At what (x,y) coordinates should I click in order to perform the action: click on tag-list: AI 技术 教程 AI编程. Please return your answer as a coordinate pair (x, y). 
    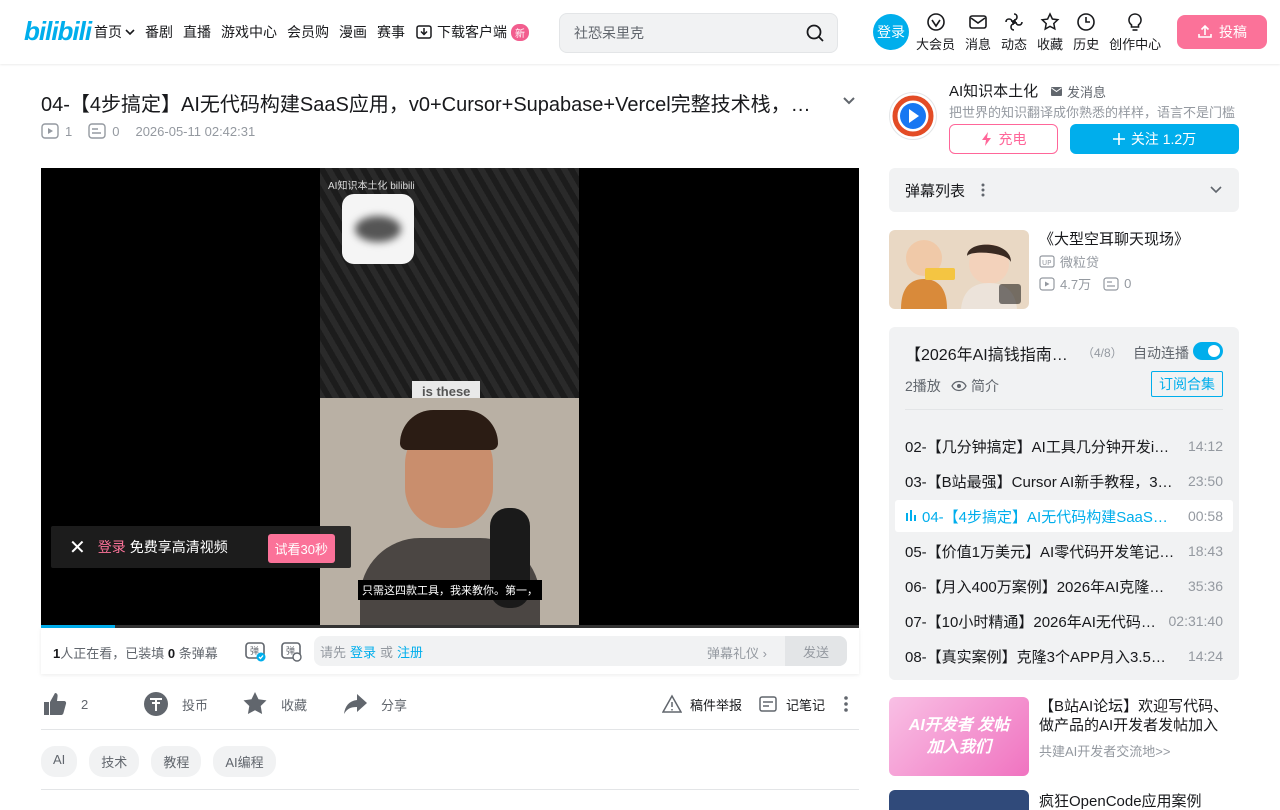
    Looking at the image, I should click on (164, 761).